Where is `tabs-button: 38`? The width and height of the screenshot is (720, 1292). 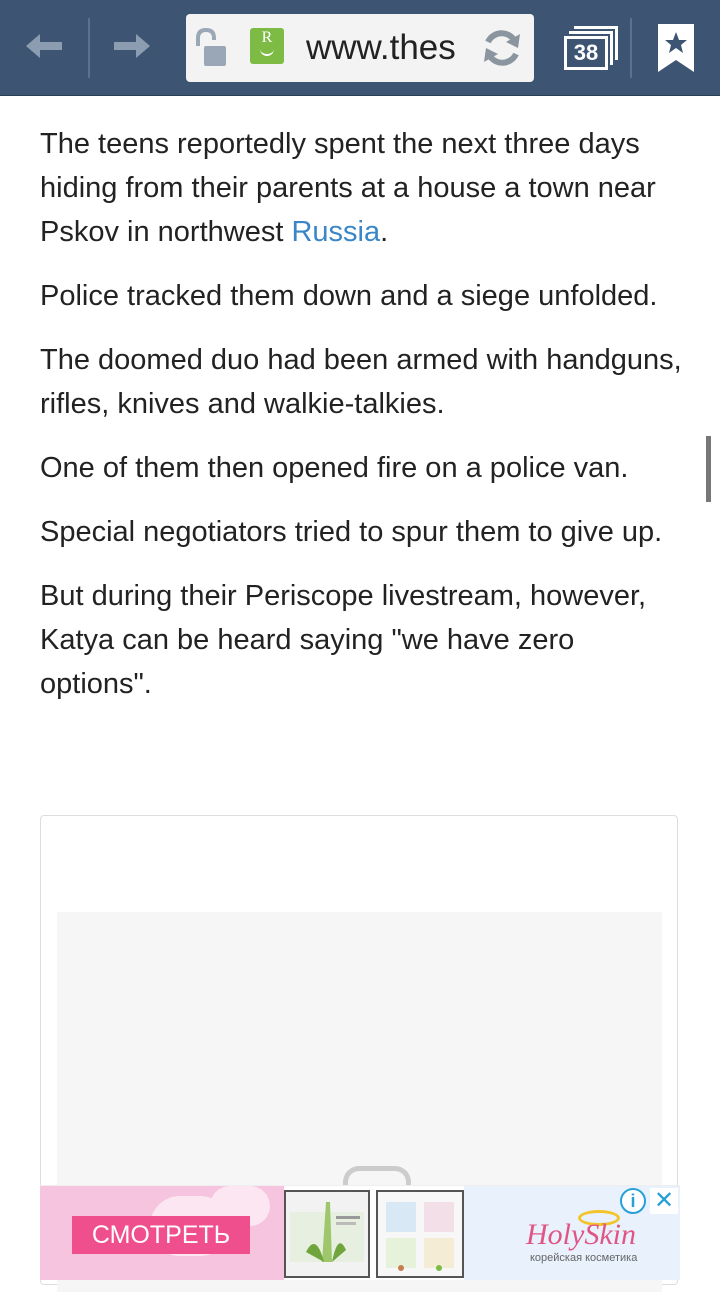 tabs-button: 38 is located at coordinates (589, 47).